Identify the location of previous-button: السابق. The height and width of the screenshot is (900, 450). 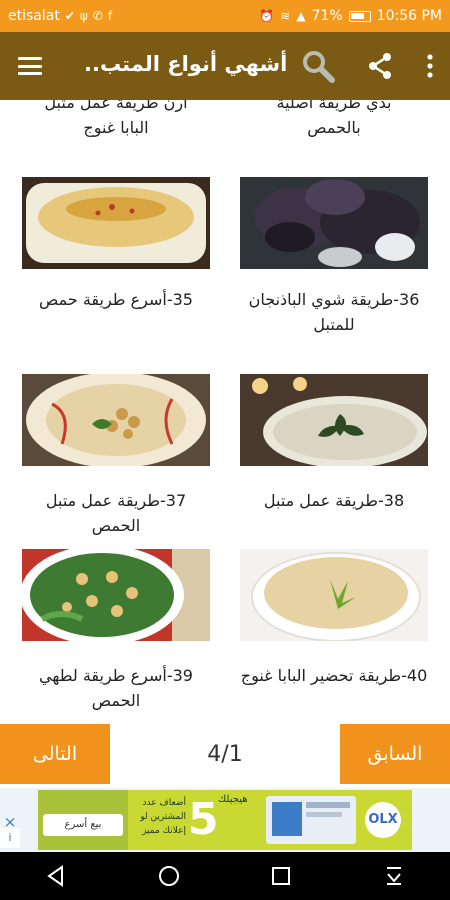
(395, 754).